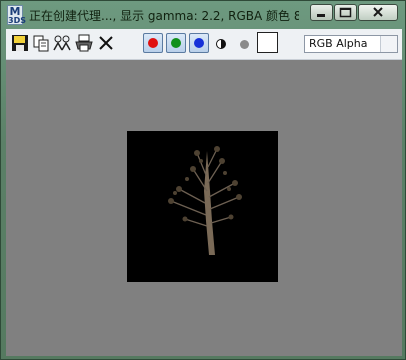 This screenshot has height=360, width=406. I want to click on app-icon: M 3DS, so click(16, 15).